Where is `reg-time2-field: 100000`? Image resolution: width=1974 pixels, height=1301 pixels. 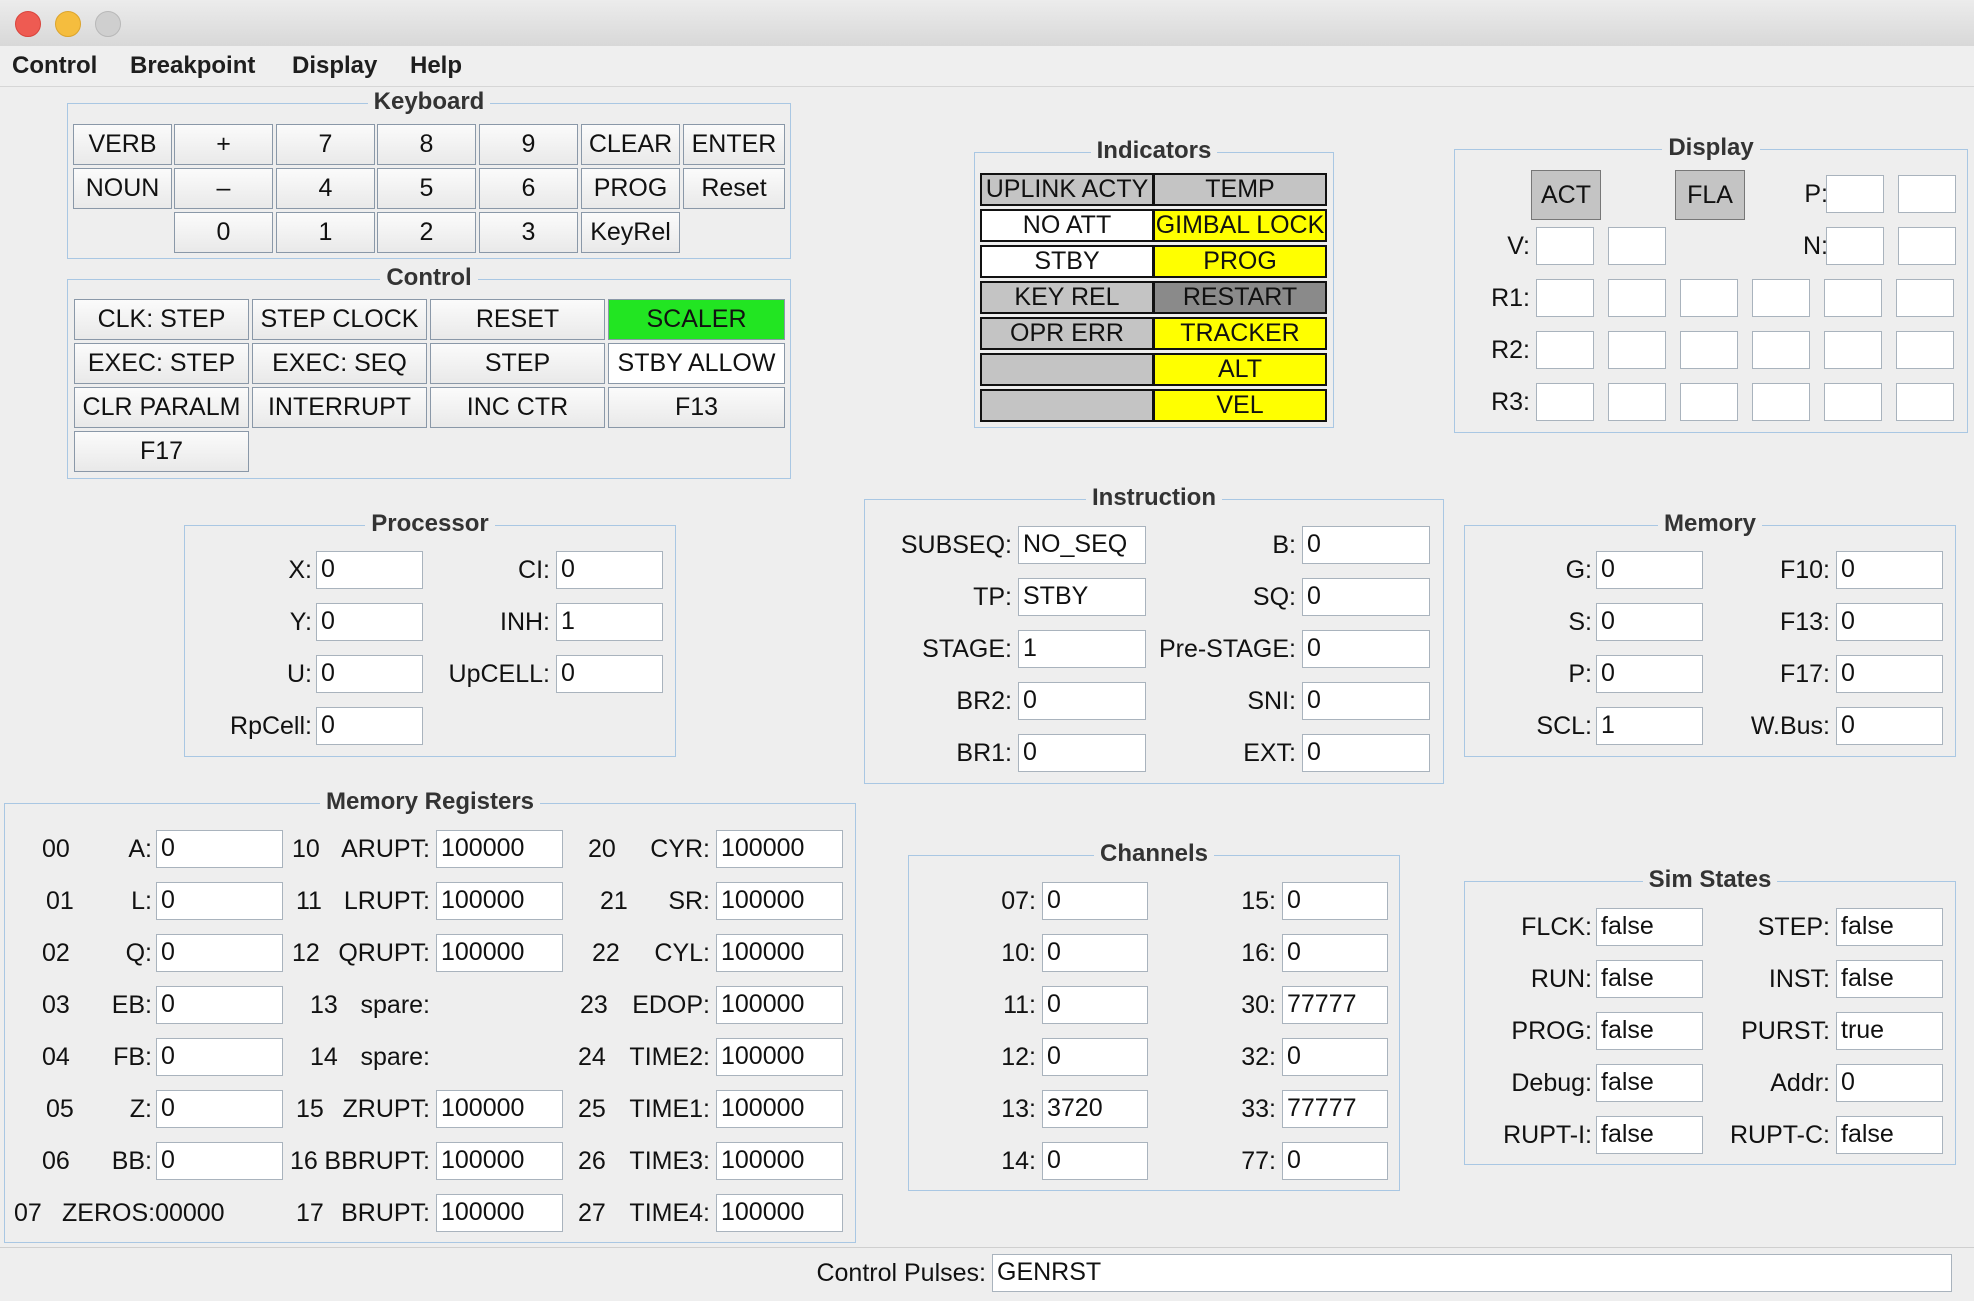
reg-time2-field: 100000 is located at coordinates (779, 1057).